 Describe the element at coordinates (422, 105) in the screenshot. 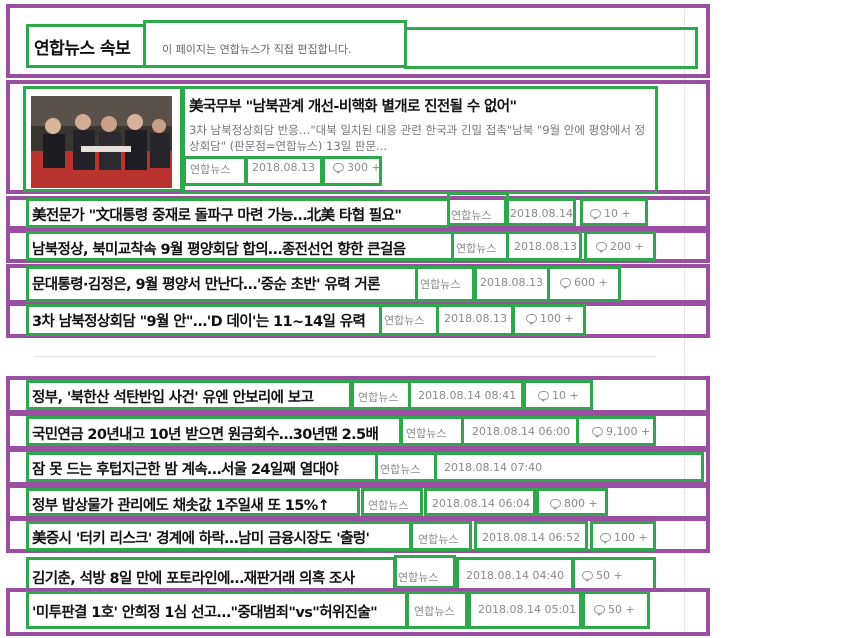

I see `featured-headline: 美국무부 "남북관계 개선-비핵화 별개로 진전될 수 없어"` at that location.